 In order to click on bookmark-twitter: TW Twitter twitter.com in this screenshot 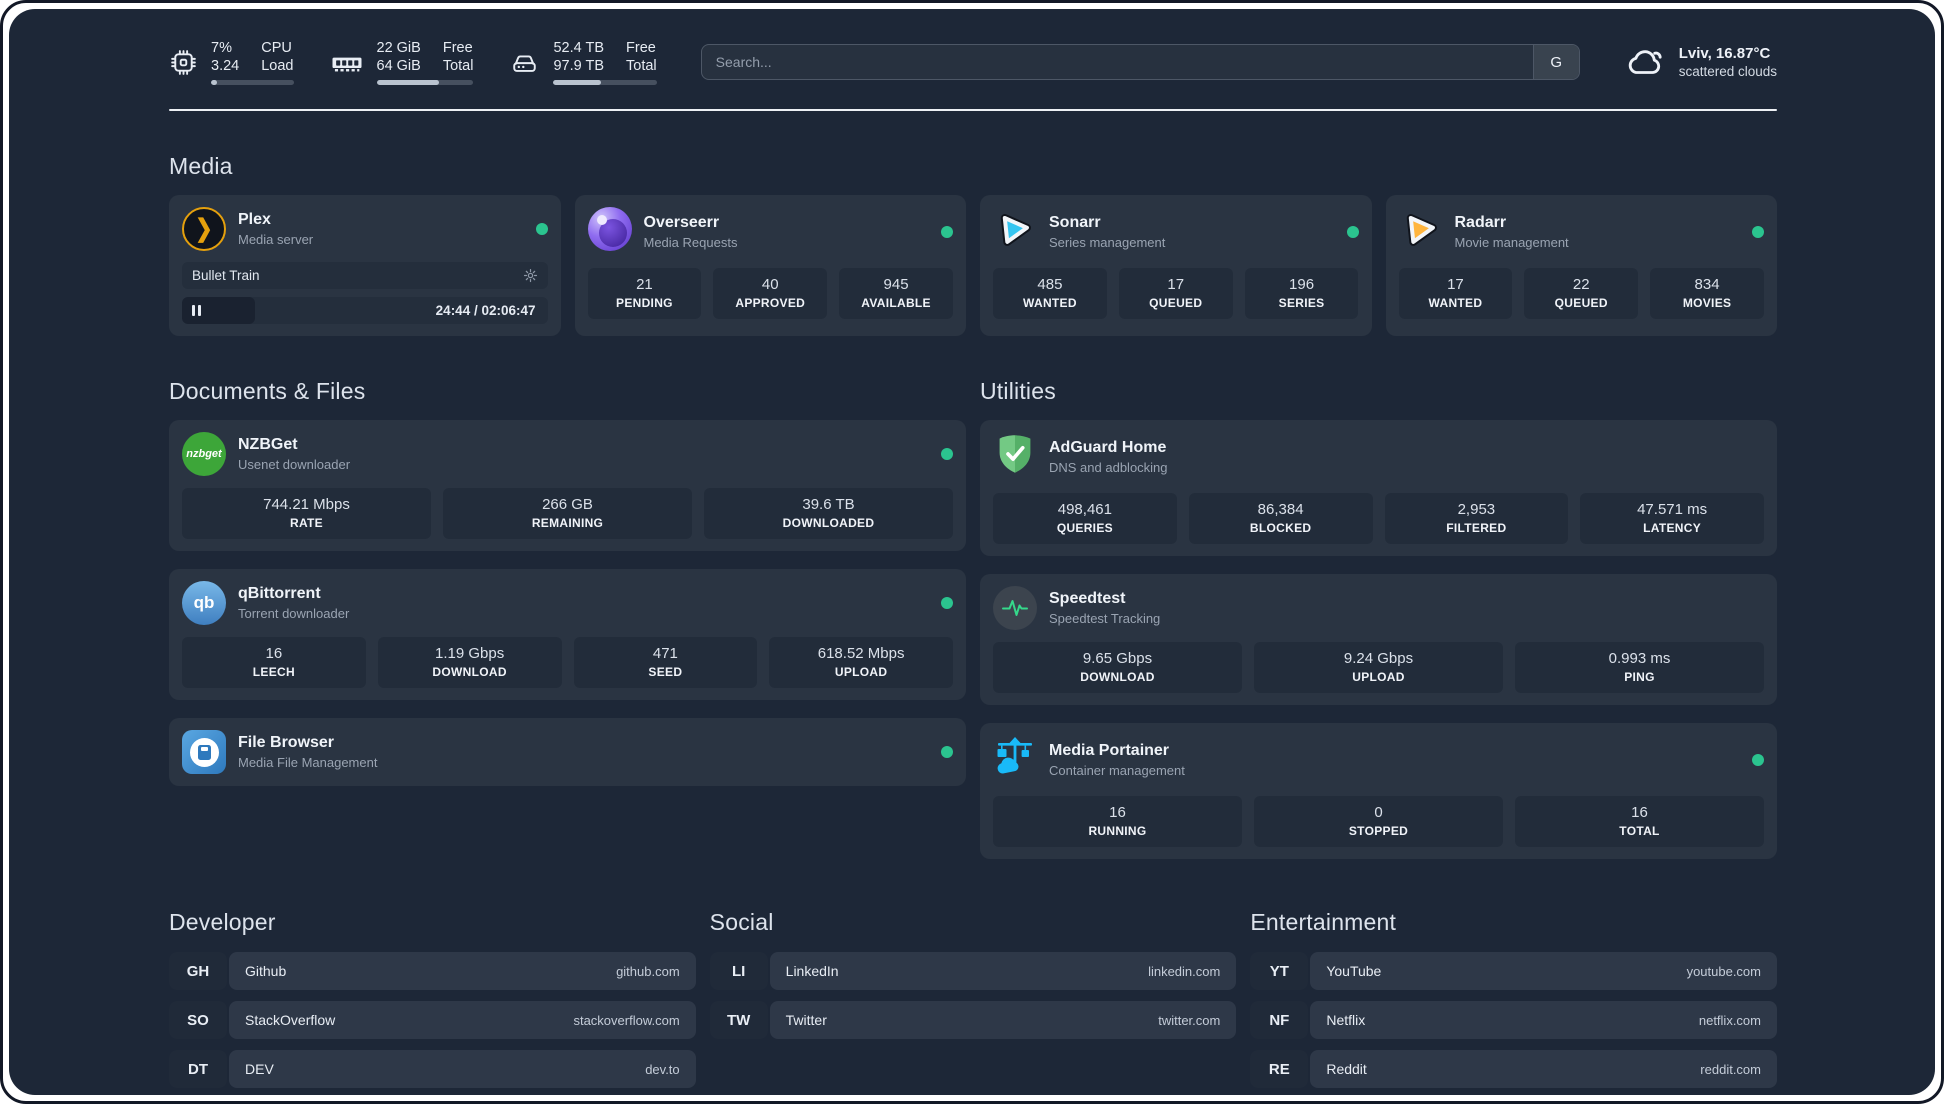, I will do `click(973, 1020)`.